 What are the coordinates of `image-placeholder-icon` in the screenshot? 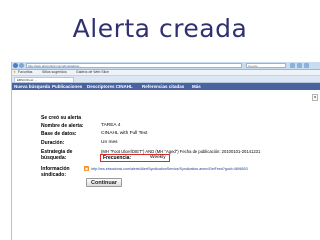 It's located at (315, 97).